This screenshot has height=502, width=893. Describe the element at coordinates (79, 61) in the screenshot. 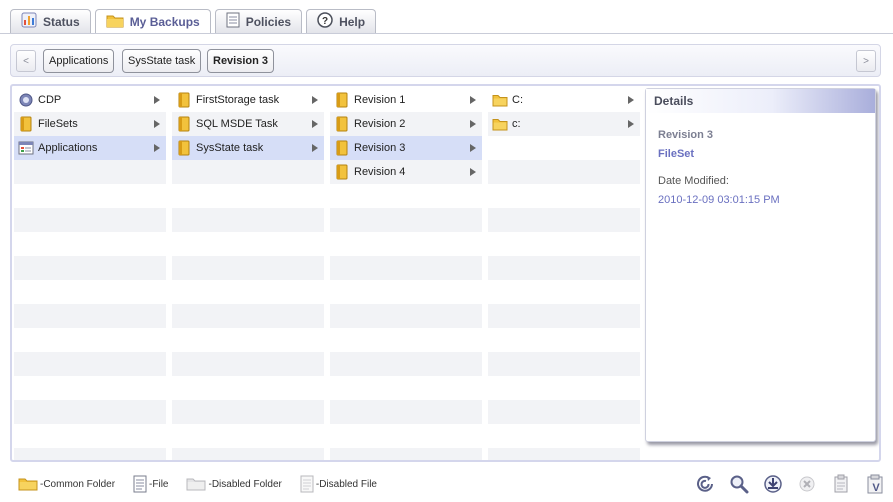

I see `breadcrumb-item-applications: Applications` at that location.